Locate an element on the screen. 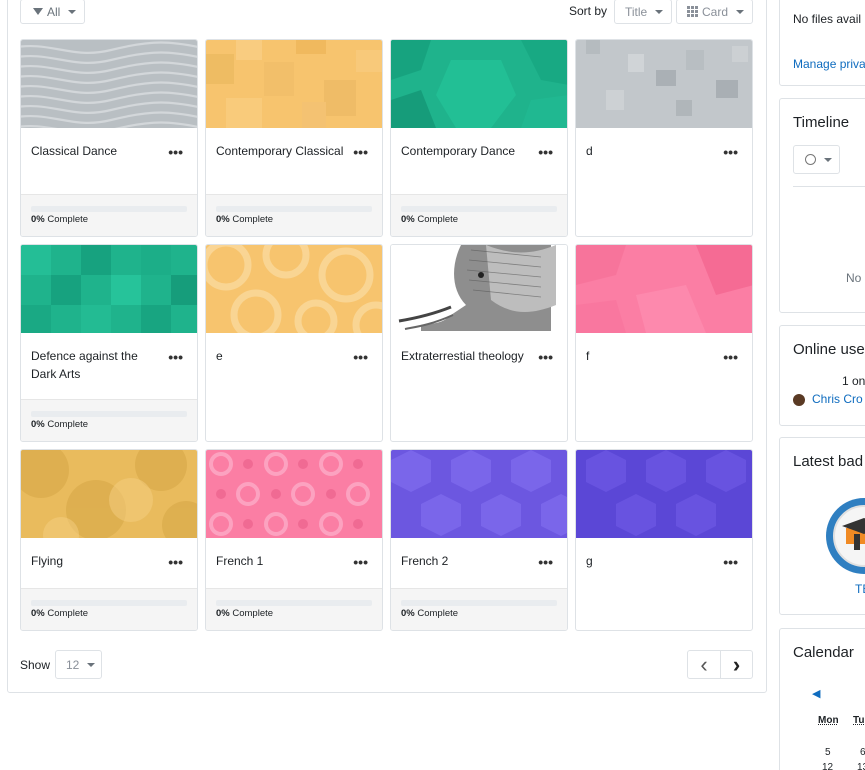 The image size is (865, 770). latest-badges-block: Latest bad TE is located at coordinates (822, 526).